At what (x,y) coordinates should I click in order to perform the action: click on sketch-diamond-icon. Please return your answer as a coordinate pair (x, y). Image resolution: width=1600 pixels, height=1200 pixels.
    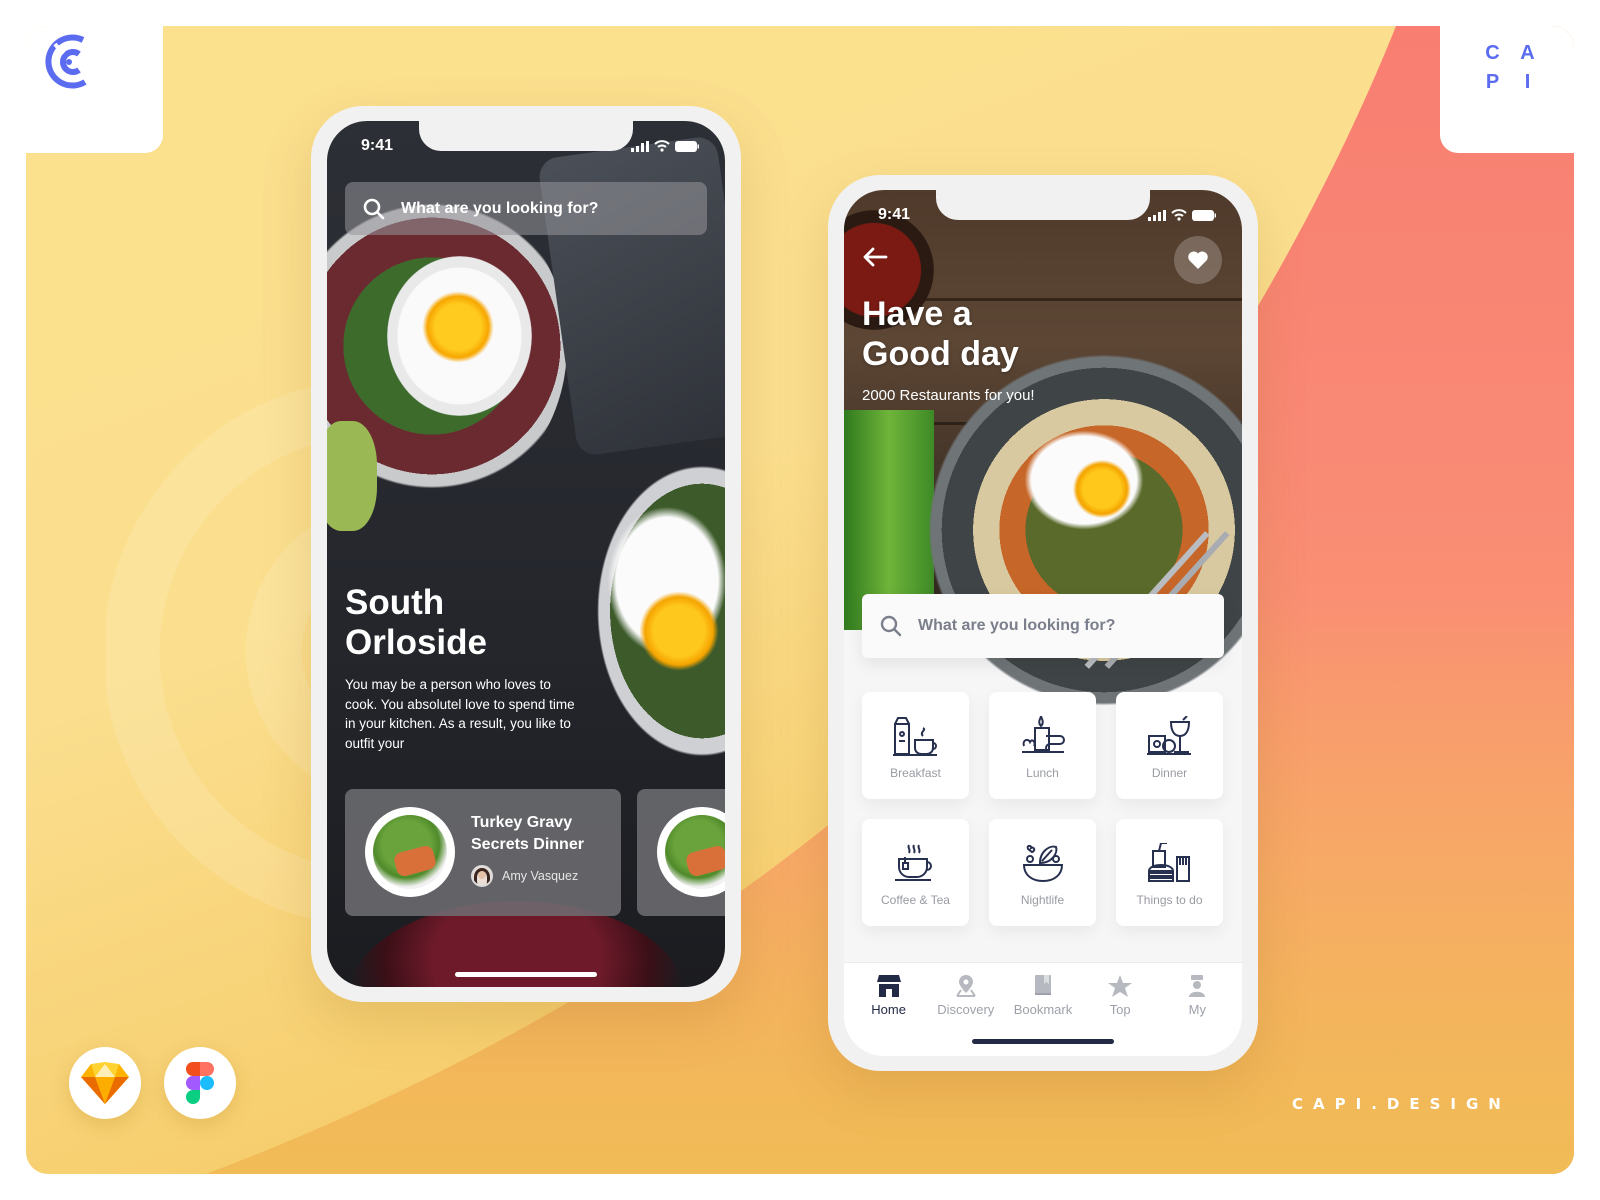
    Looking at the image, I should click on (105, 1083).